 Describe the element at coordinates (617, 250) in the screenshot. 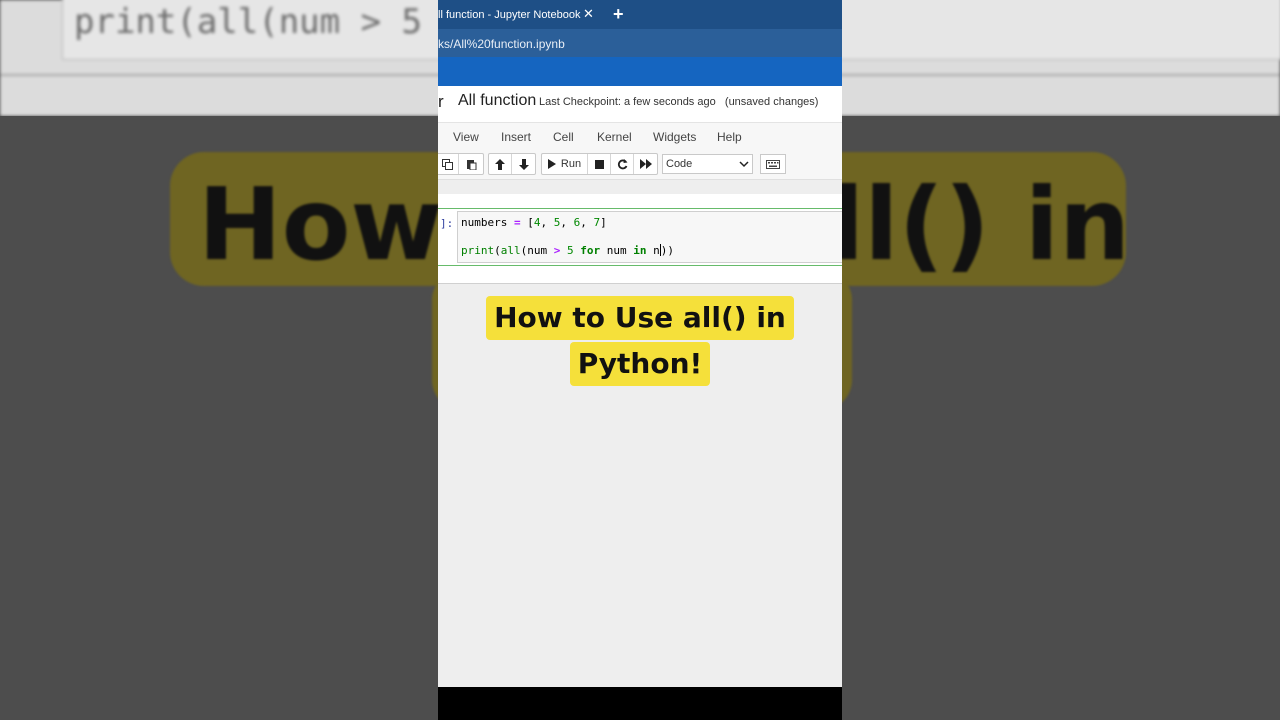

I see `code-token: num` at that location.